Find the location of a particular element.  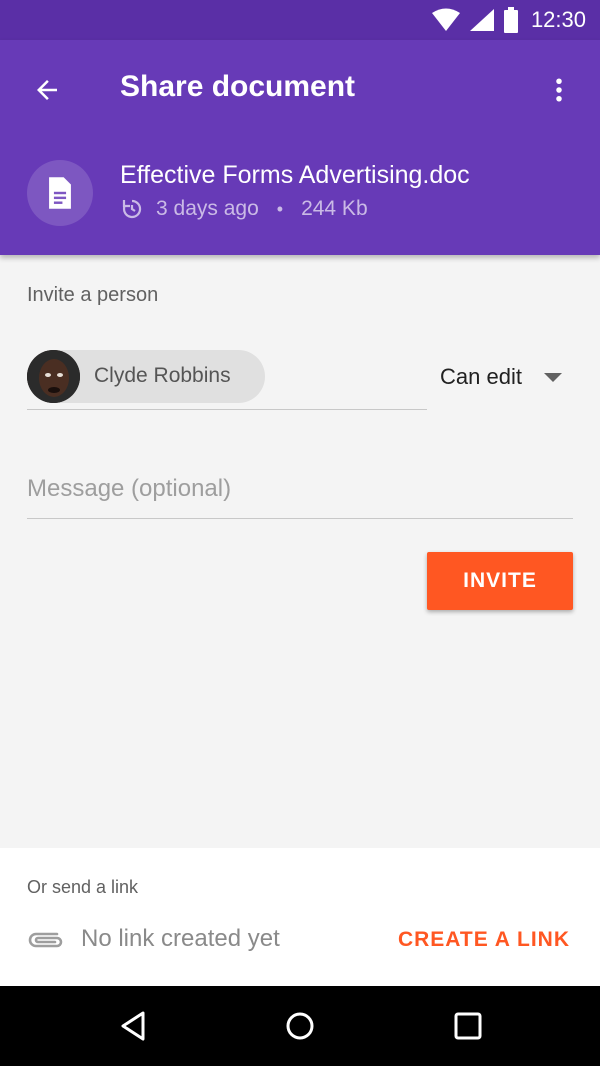

attachment-icon is located at coordinates (45, 940).